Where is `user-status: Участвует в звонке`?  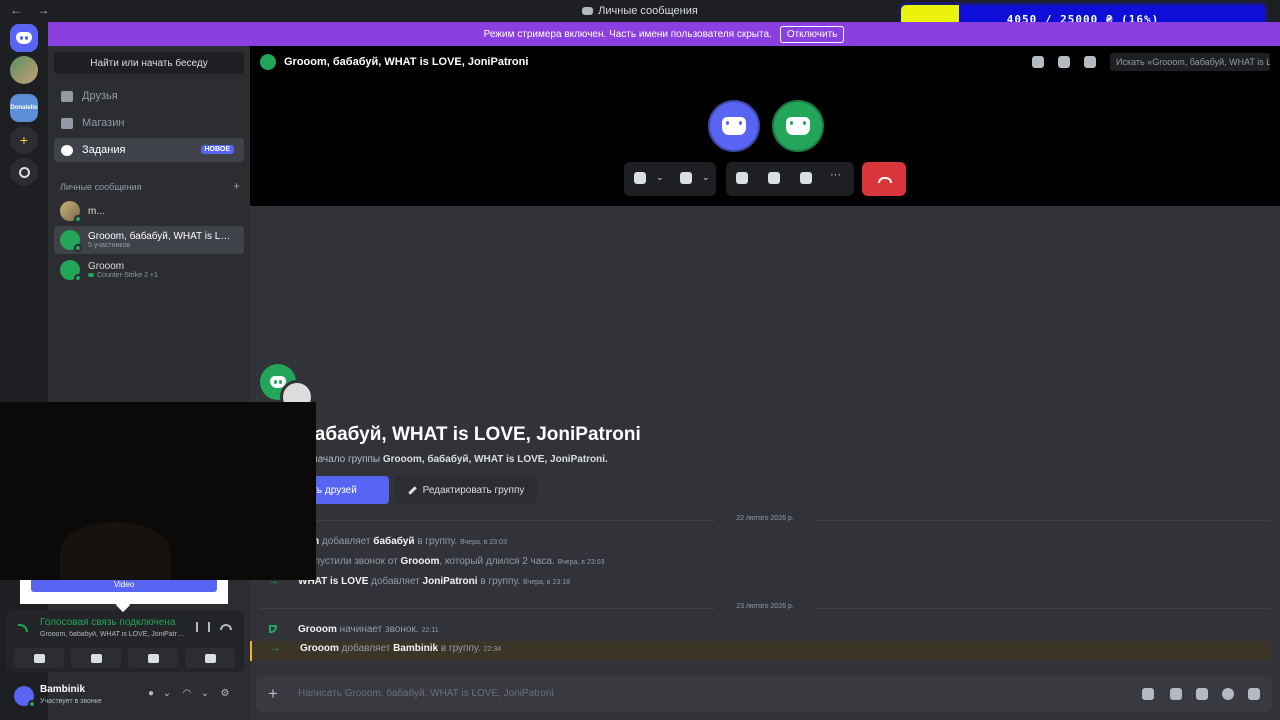
user-status: Участвует в звонке is located at coordinates (71, 701).